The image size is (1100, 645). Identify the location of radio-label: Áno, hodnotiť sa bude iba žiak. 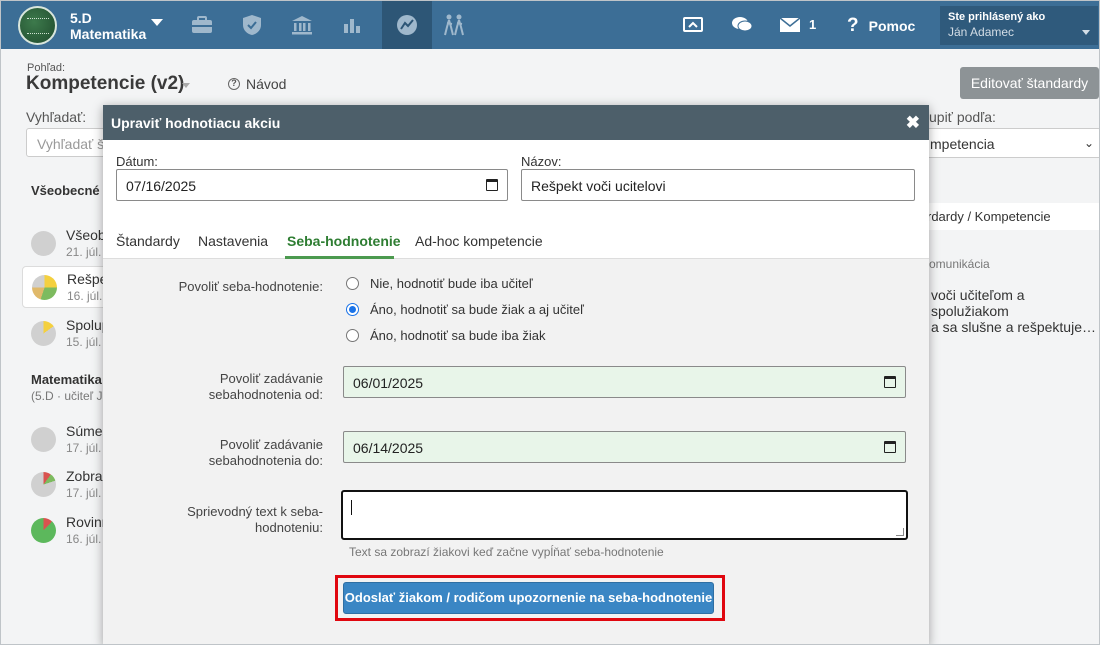
(458, 335).